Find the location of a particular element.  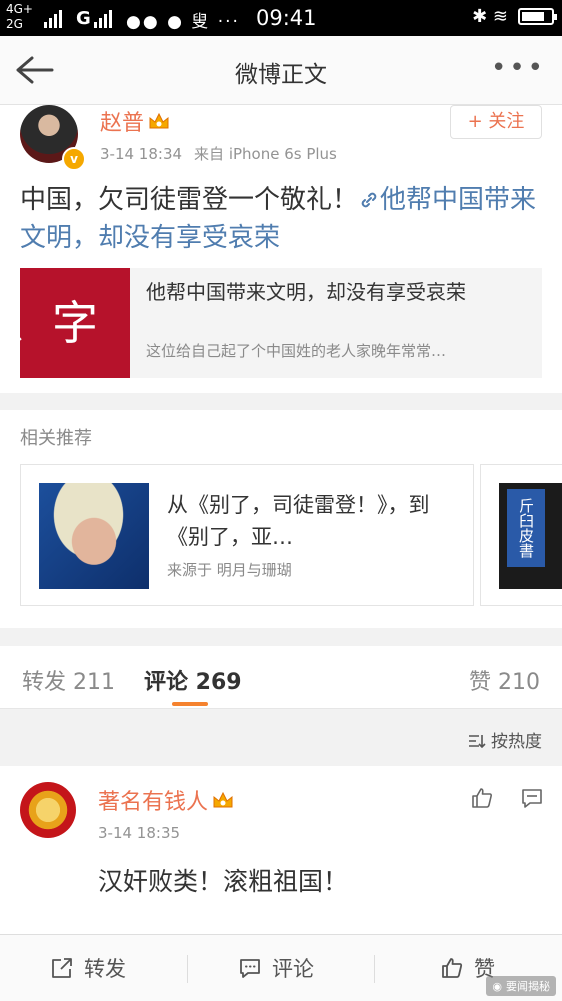

interaction-tabs: 转发 211 评论 269 赞 210 is located at coordinates (281, 677).